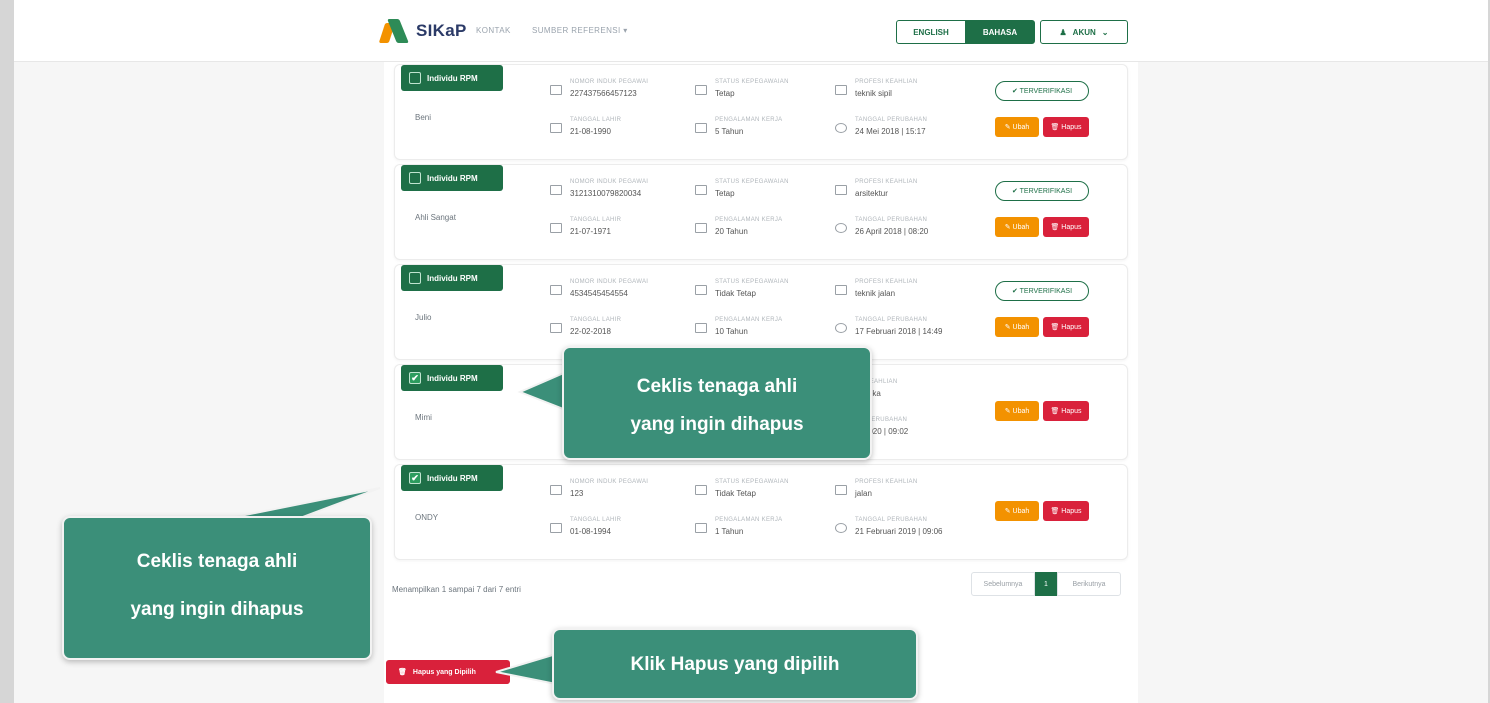 The height and width of the screenshot is (703, 1490). What do you see at coordinates (735, 664) in the screenshot?
I see `callout-click-delete-selected: Klik Hapus yang dipilih` at bounding box center [735, 664].